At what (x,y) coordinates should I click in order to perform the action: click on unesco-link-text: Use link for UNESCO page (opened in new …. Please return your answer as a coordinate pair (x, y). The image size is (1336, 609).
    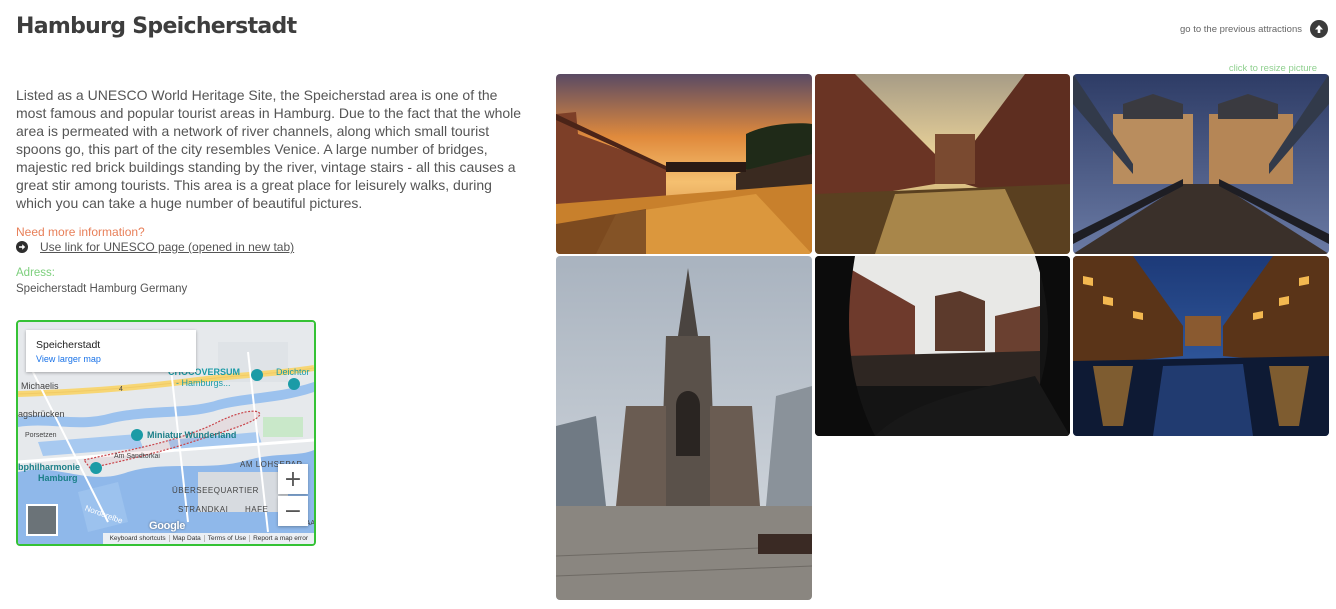
    Looking at the image, I should click on (167, 247).